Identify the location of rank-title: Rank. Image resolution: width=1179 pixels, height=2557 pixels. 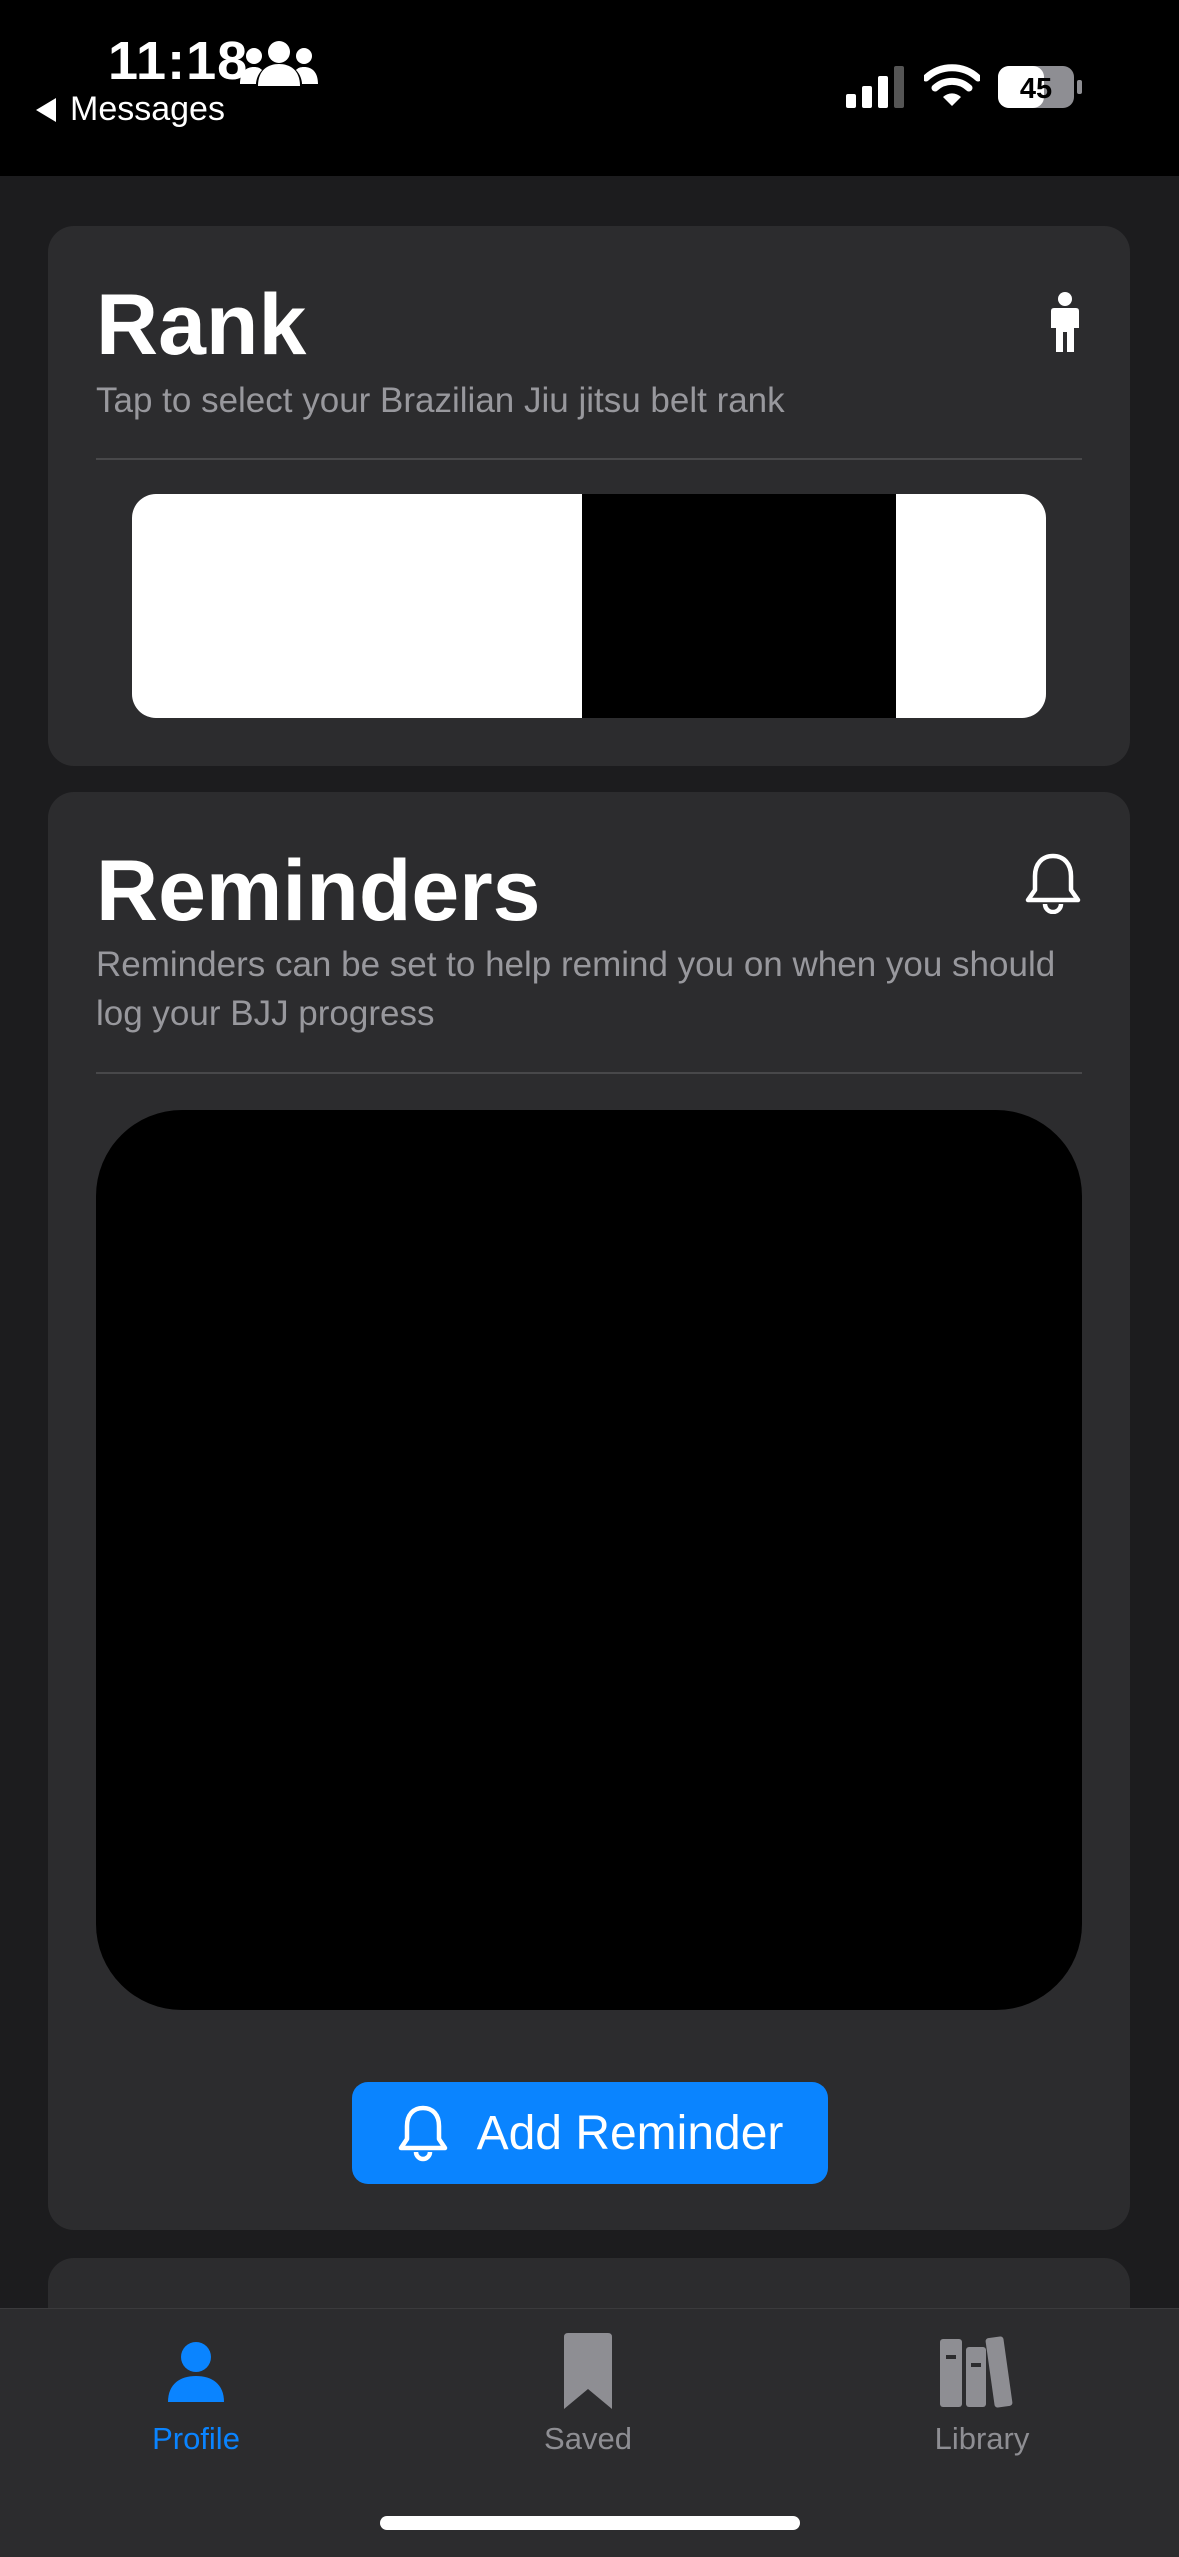
(201, 325).